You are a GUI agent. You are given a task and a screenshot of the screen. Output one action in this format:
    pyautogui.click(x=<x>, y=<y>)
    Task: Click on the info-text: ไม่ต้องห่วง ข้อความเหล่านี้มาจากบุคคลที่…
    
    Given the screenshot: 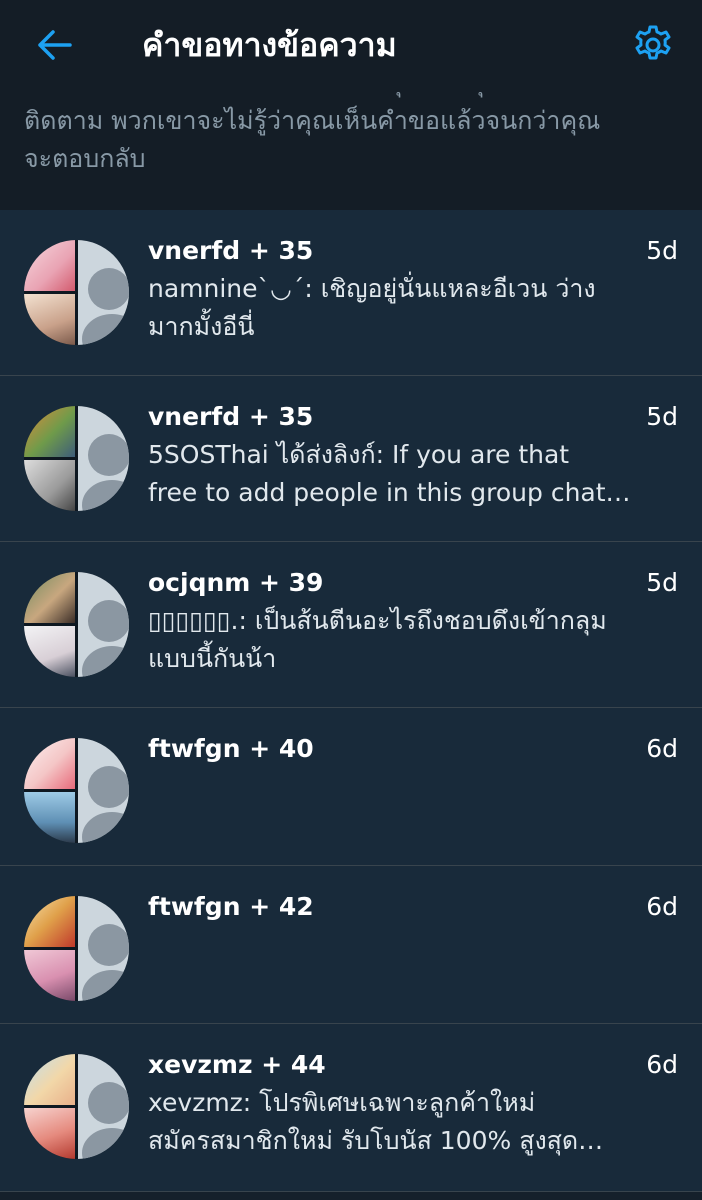 What is the action you would take?
    pyautogui.click(x=349, y=135)
    